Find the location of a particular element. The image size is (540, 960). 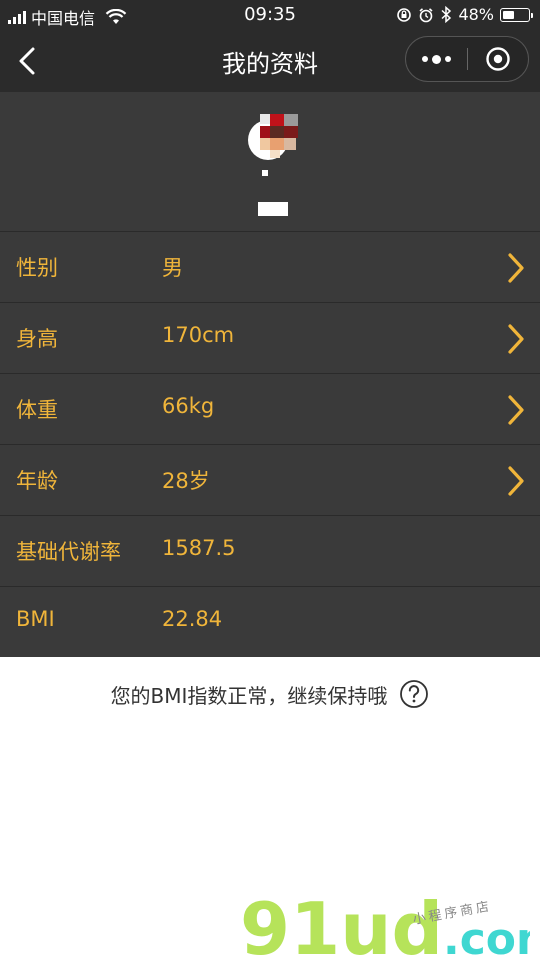

profile-row: 基础代谢率 1587.5 is located at coordinates (270, 551).